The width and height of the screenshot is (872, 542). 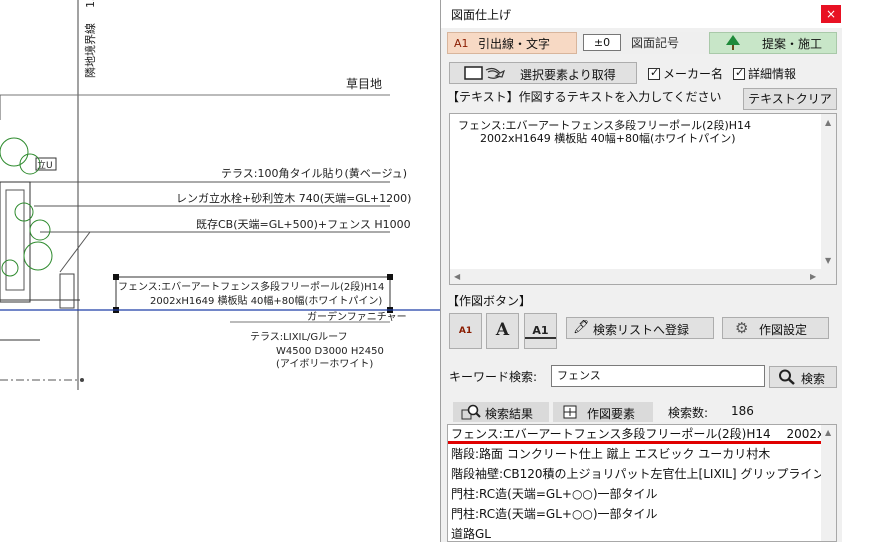 What do you see at coordinates (813, 276) in the screenshot?
I see `scroll-right-icon: ▶` at bounding box center [813, 276].